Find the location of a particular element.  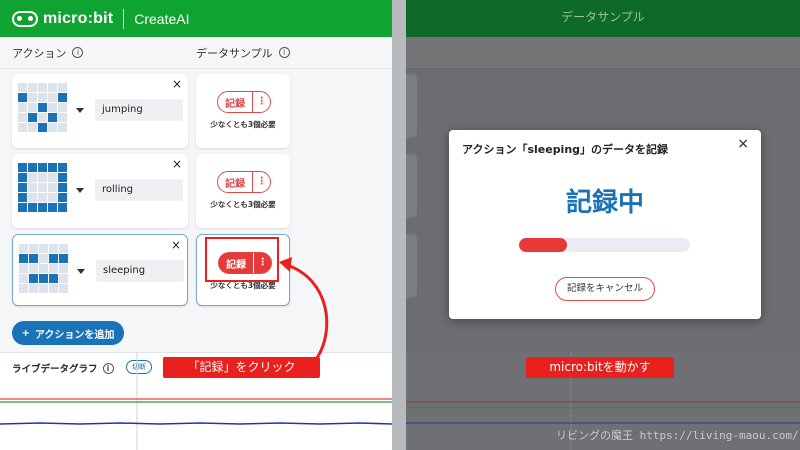

action-name-field: rolling is located at coordinates (139, 190).